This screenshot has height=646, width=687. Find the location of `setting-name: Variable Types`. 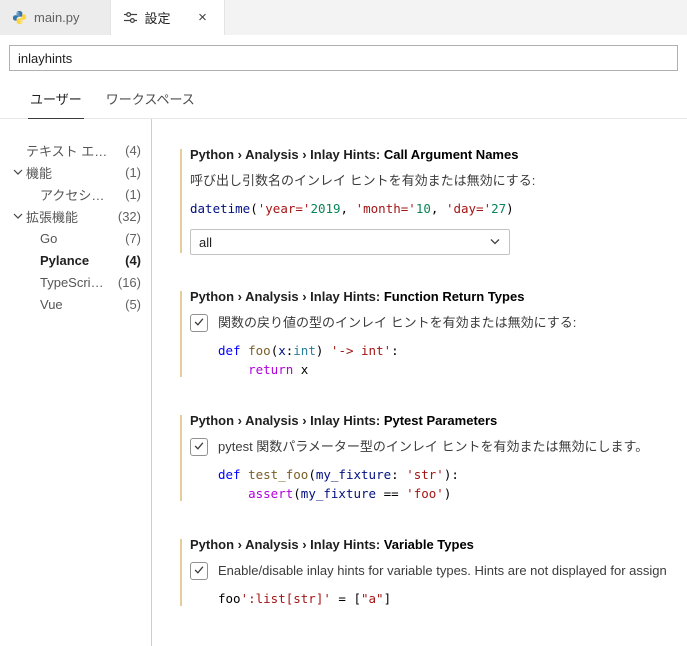

setting-name: Variable Types is located at coordinates (428, 544).